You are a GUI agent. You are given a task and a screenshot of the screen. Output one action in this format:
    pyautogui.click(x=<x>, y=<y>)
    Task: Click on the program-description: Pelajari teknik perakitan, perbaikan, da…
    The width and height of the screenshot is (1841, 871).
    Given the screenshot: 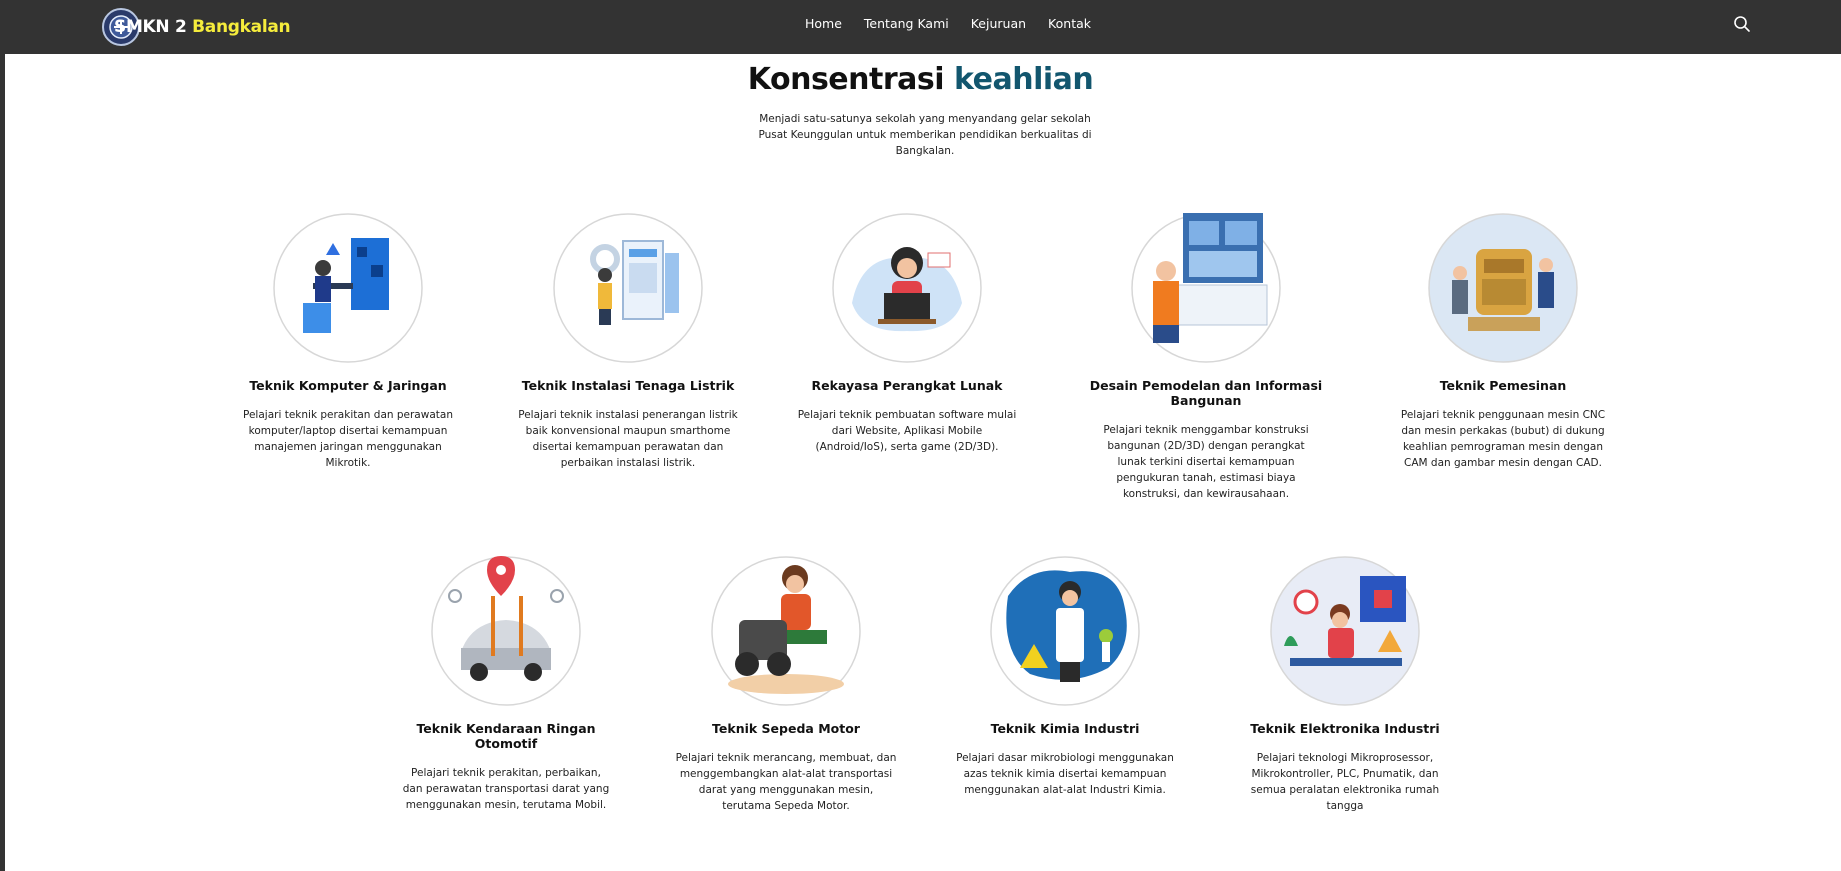 What is the action you would take?
    pyautogui.click(x=506, y=789)
    